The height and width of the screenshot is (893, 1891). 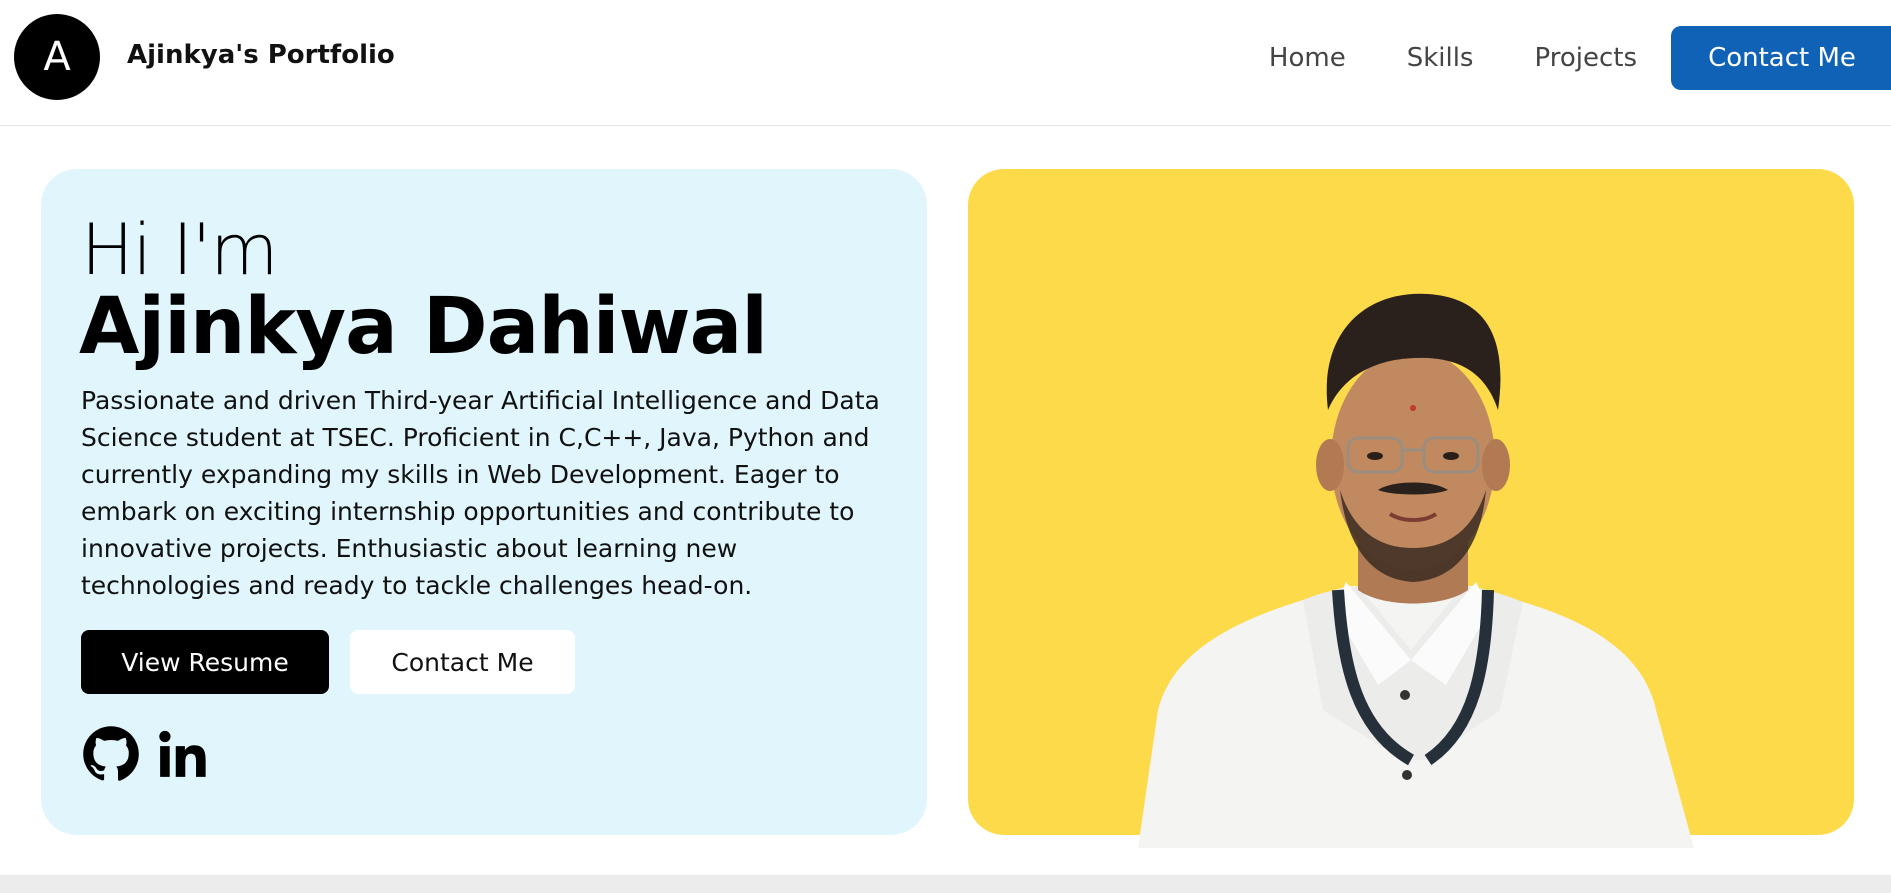 What do you see at coordinates (1440, 58) in the screenshot?
I see `nav-link-skills: Skills` at bounding box center [1440, 58].